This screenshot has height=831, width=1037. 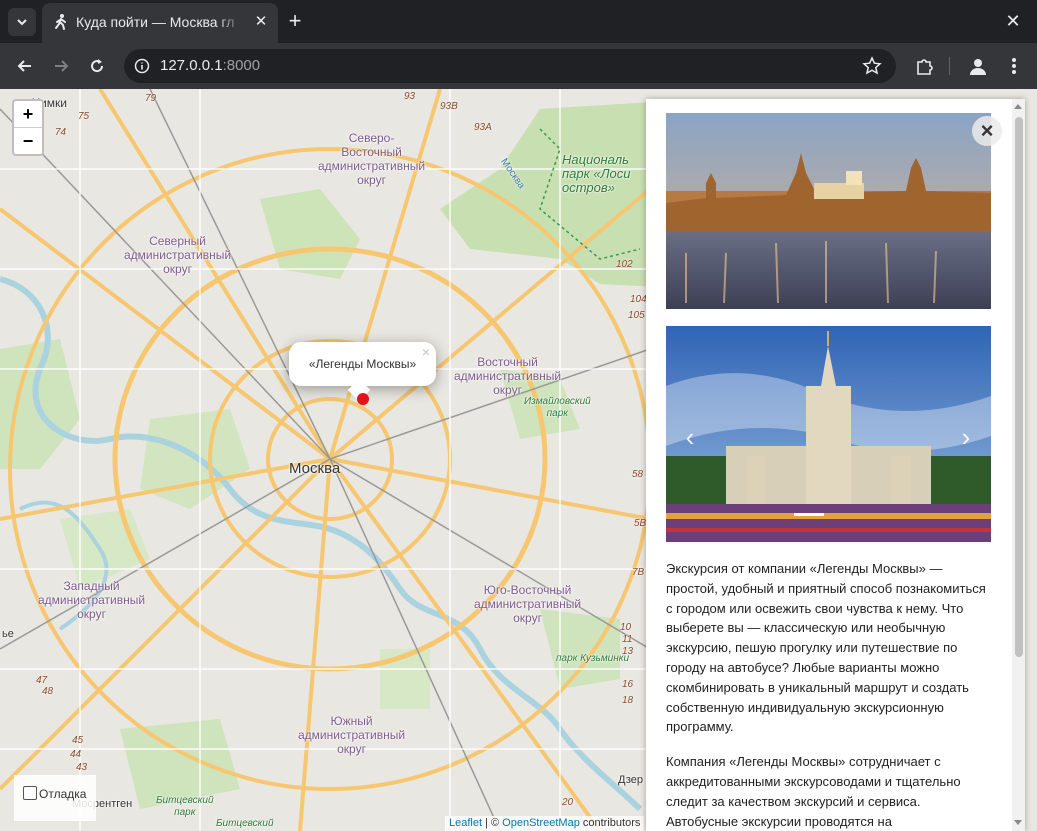 I want to click on extensions-button, so click(x=925, y=66).